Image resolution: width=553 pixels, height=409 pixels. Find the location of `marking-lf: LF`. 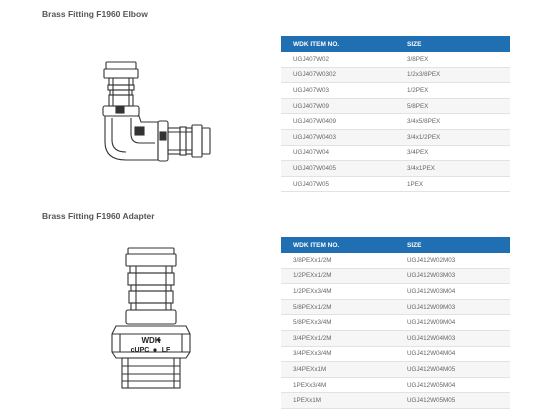

marking-lf: LF is located at coordinates (166, 350).